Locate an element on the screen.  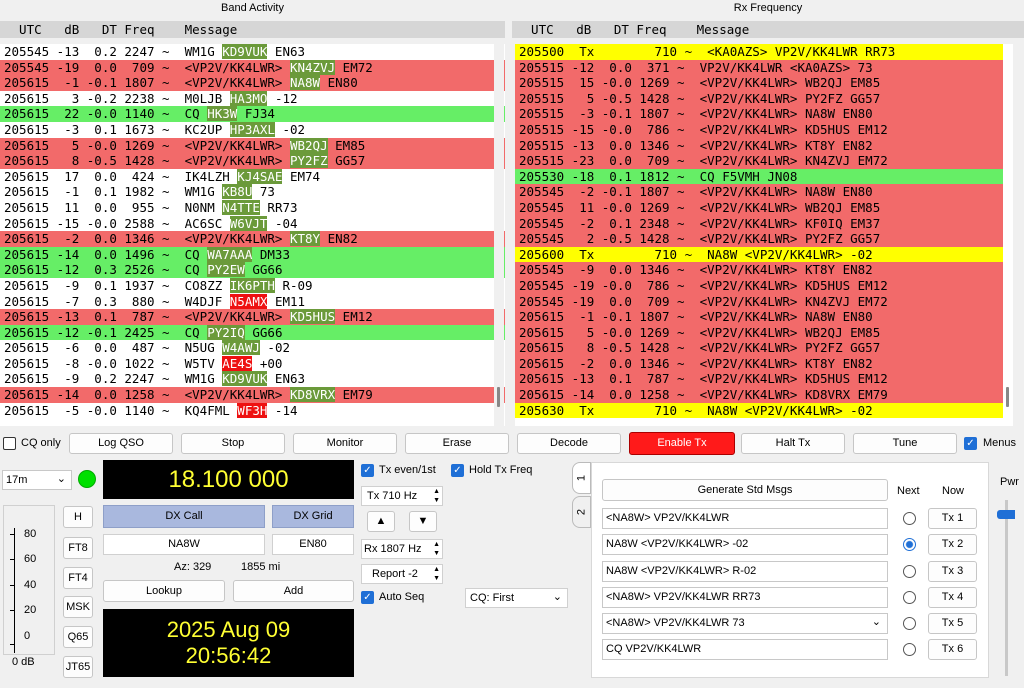
band-activity-row: 205615 -12 0.3 2526 ~ CQ PY2EW GG66 is located at coordinates (252, 270).